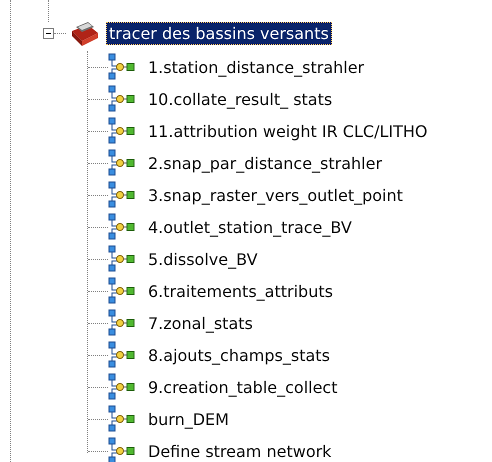  Describe the element at coordinates (203, 259) in the screenshot. I see `tree-item: 5.dissolve_BV` at that location.